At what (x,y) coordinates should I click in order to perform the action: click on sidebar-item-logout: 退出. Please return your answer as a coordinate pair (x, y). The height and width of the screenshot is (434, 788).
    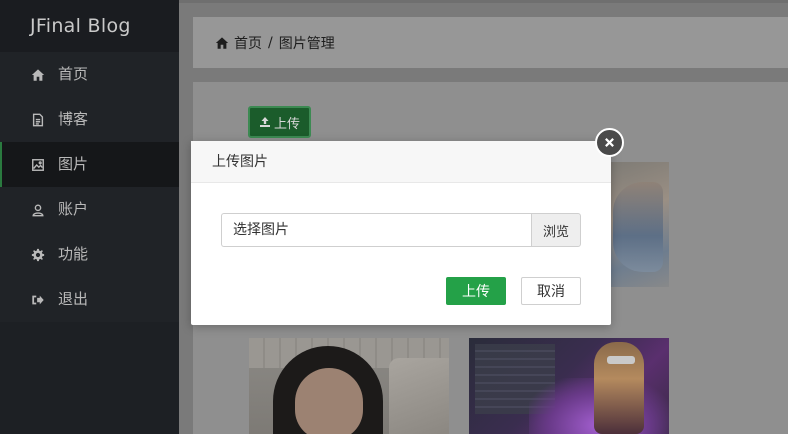
    Looking at the image, I should click on (89, 299).